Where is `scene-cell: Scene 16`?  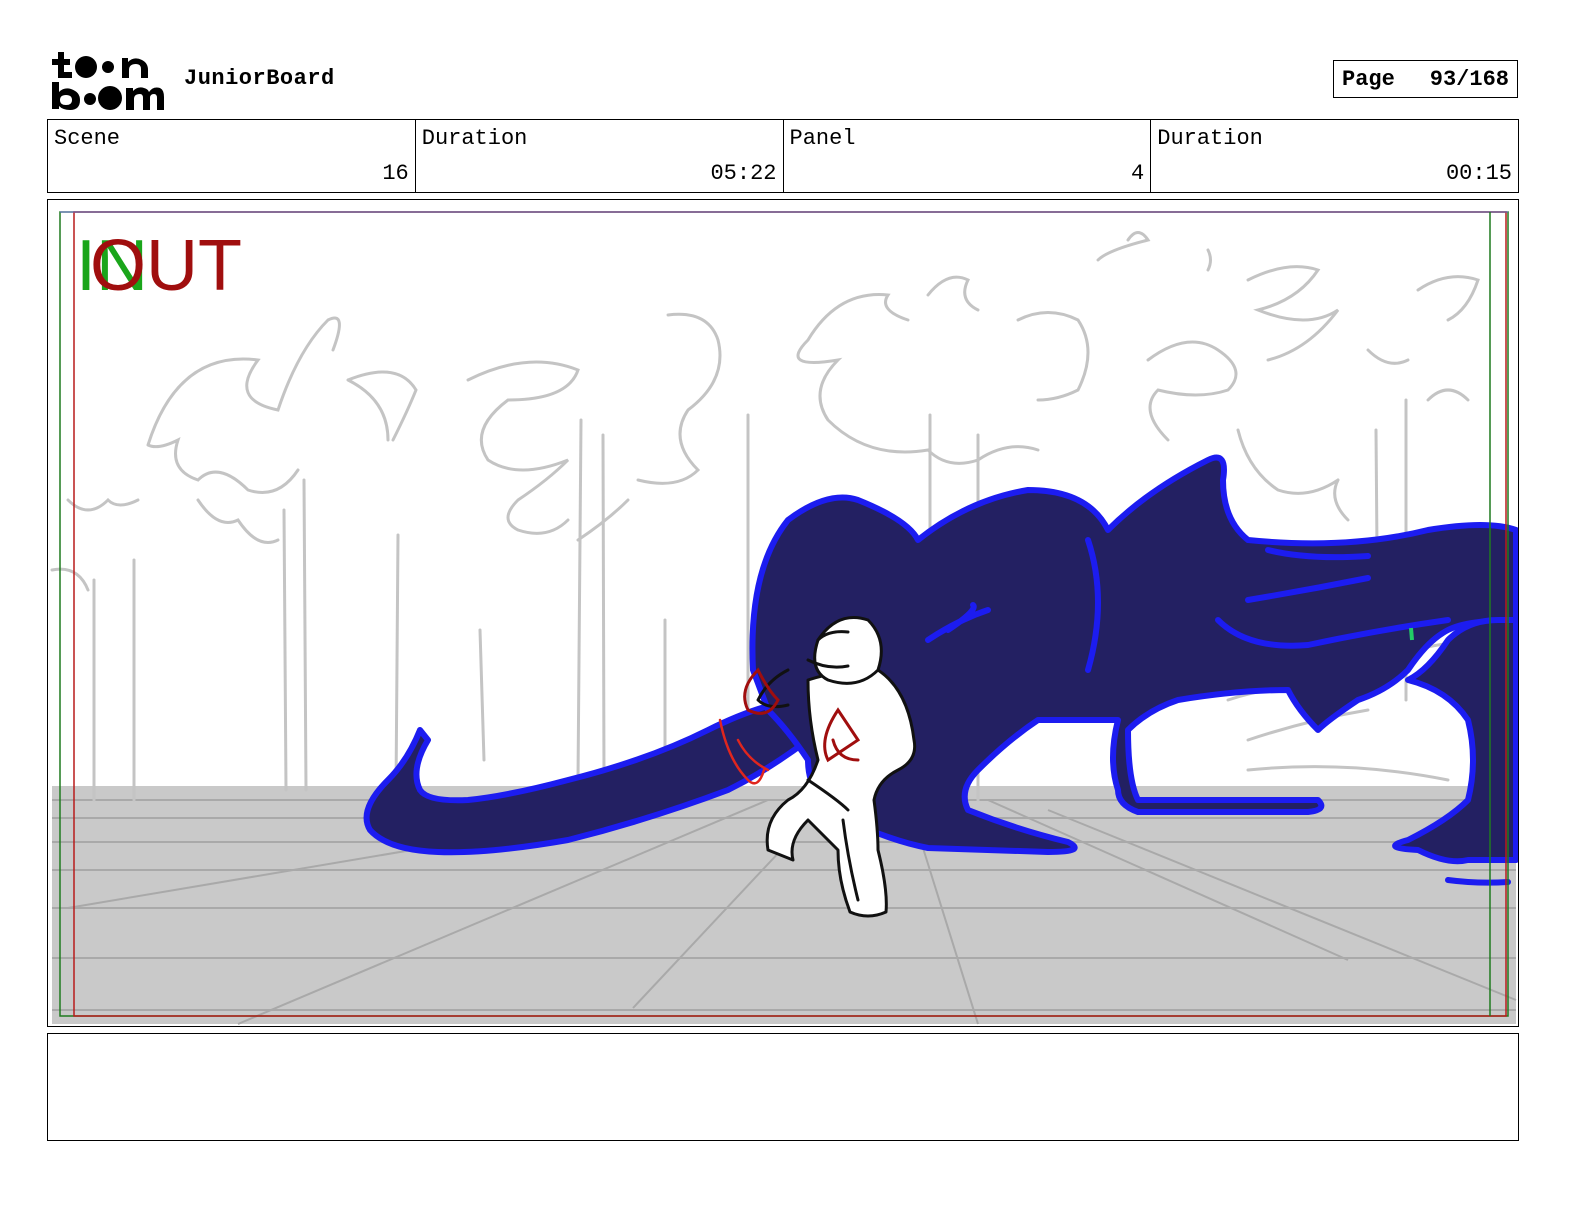
scene-cell: Scene 16 is located at coordinates (232, 156).